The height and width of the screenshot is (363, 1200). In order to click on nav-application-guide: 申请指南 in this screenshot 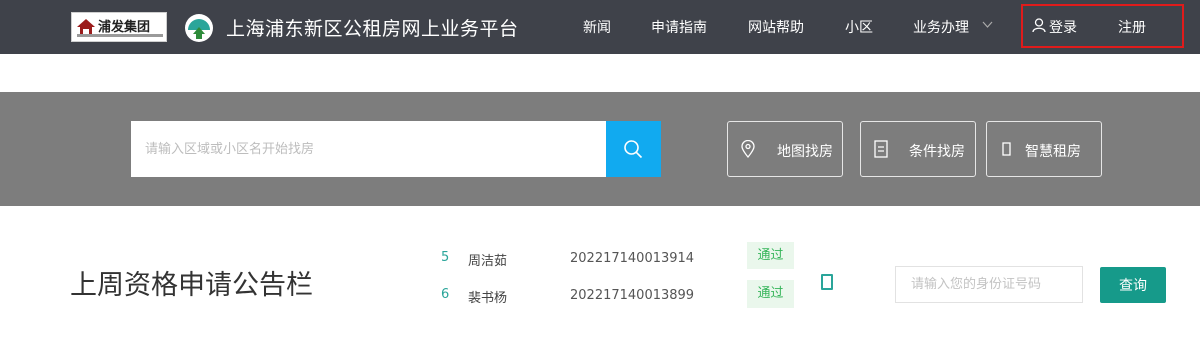, I will do `click(679, 27)`.